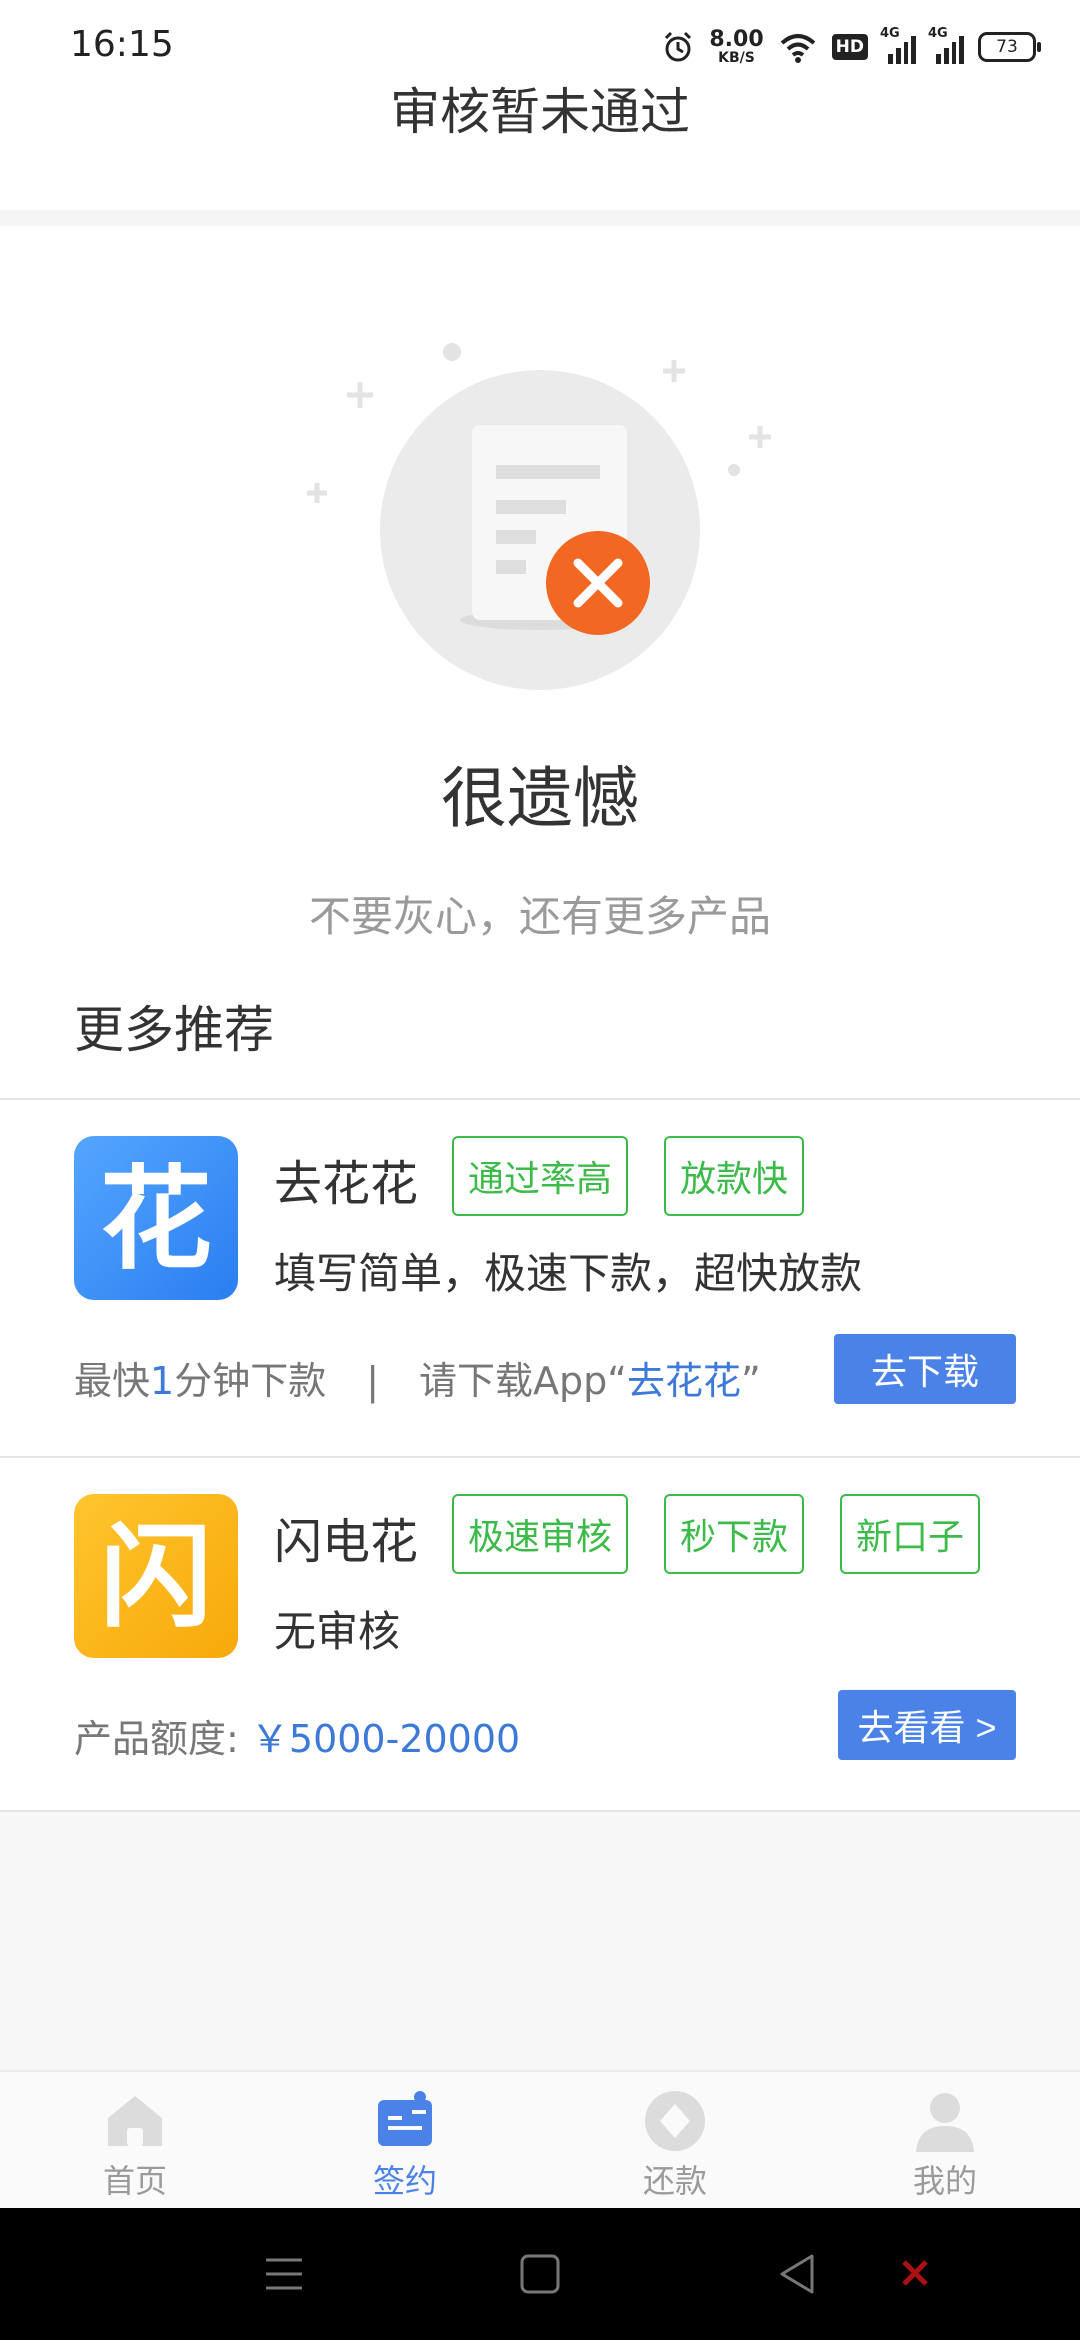 The image size is (1080, 2340). I want to click on view-more-button: 去看看 >, so click(927, 1725).